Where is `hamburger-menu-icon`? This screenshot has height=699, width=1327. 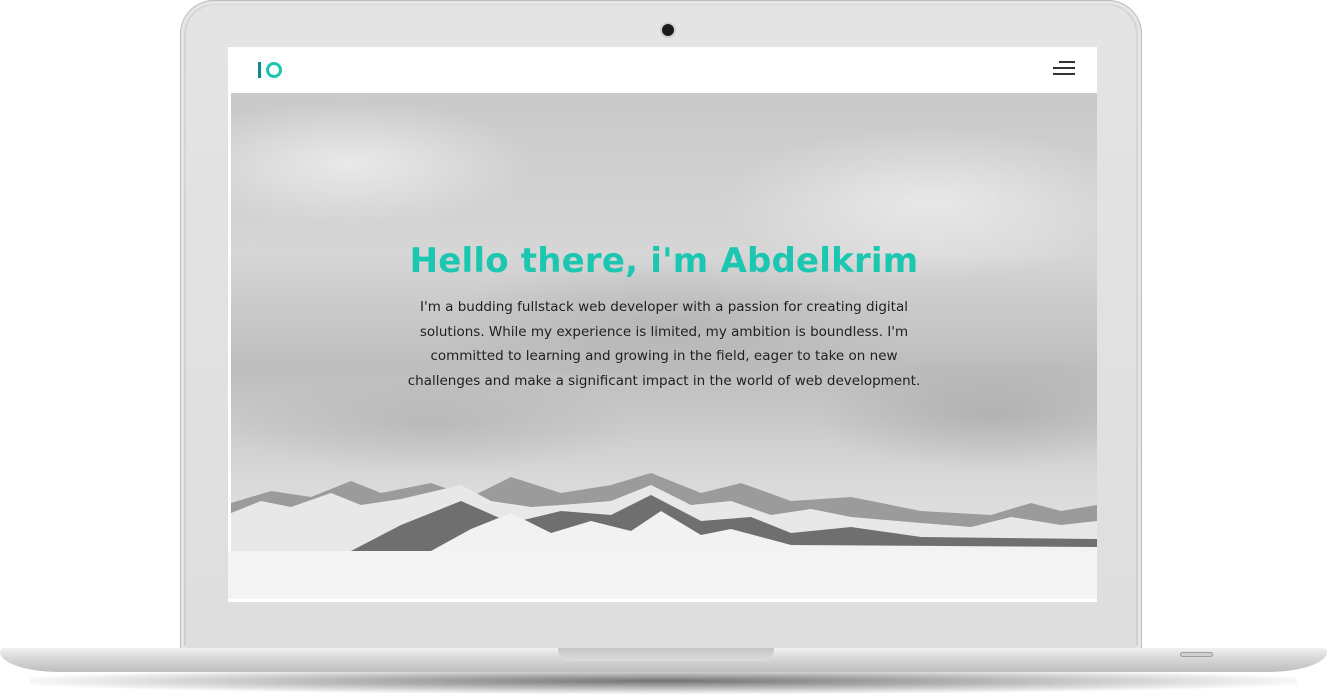 hamburger-menu-icon is located at coordinates (1064, 69).